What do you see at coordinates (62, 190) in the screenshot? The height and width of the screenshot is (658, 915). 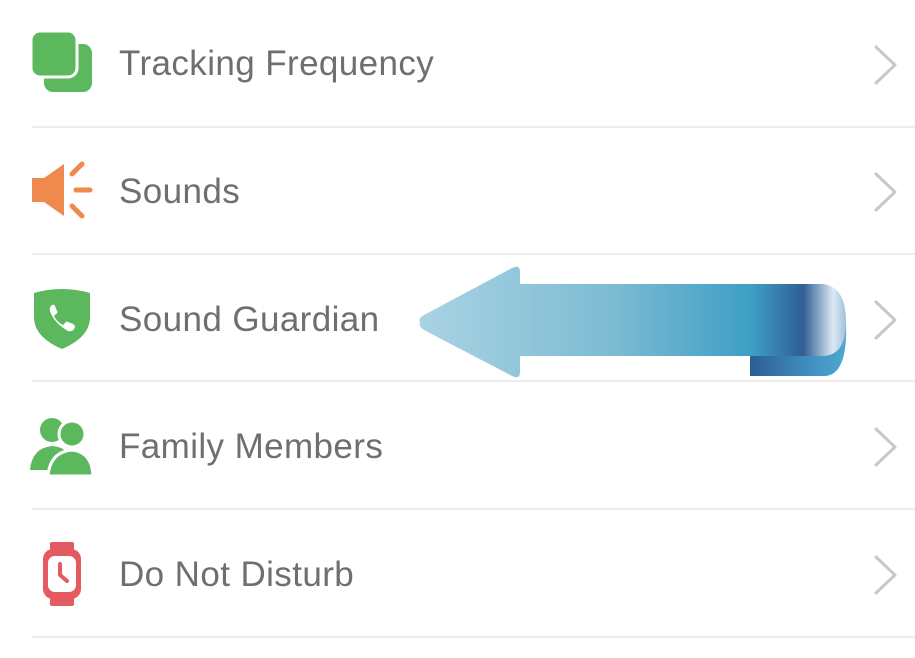 I see `speaker-icon` at bounding box center [62, 190].